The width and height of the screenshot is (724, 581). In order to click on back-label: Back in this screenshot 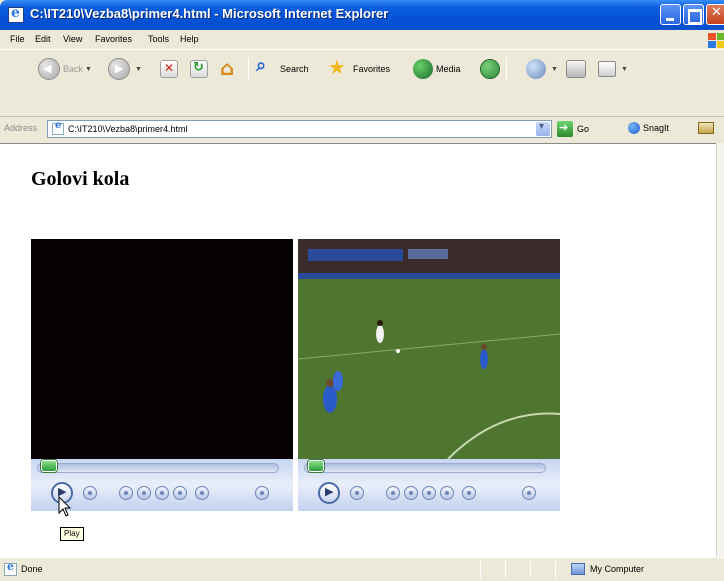, I will do `click(73, 69)`.